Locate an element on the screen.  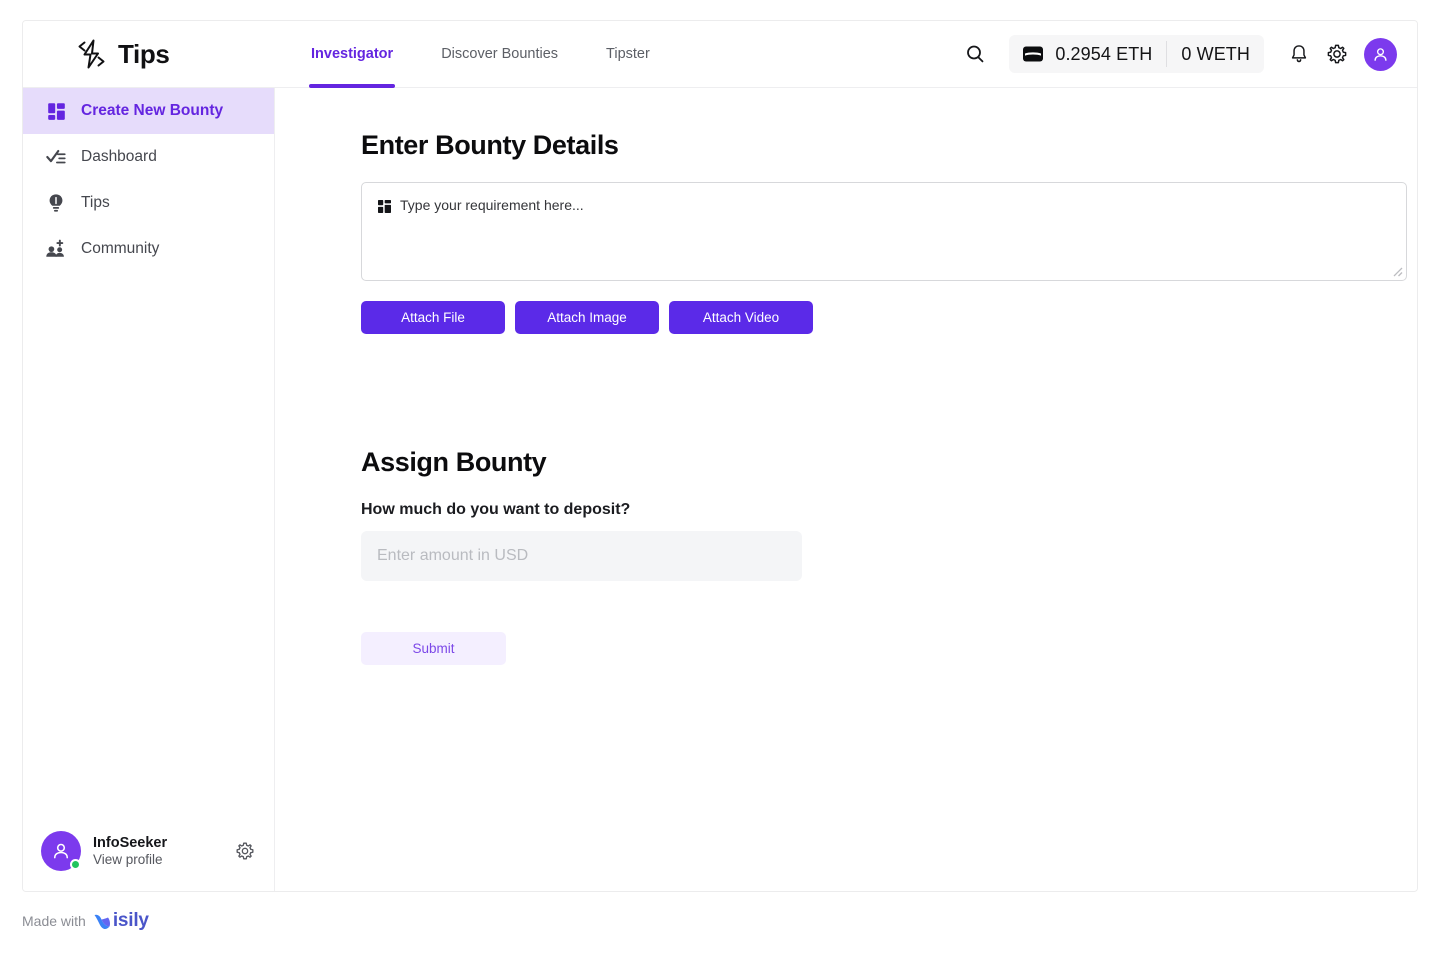
wallet-eth-balance: 0.2954 ETH is located at coordinates (1104, 53).